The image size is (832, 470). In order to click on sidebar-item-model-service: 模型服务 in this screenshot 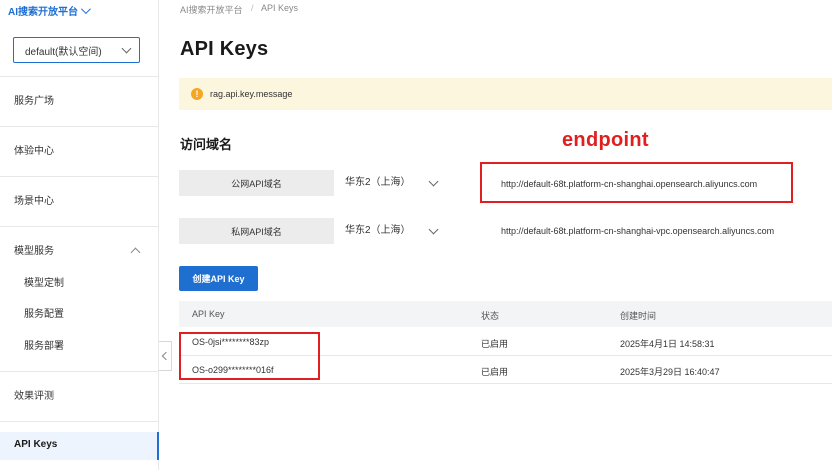, I will do `click(34, 252)`.